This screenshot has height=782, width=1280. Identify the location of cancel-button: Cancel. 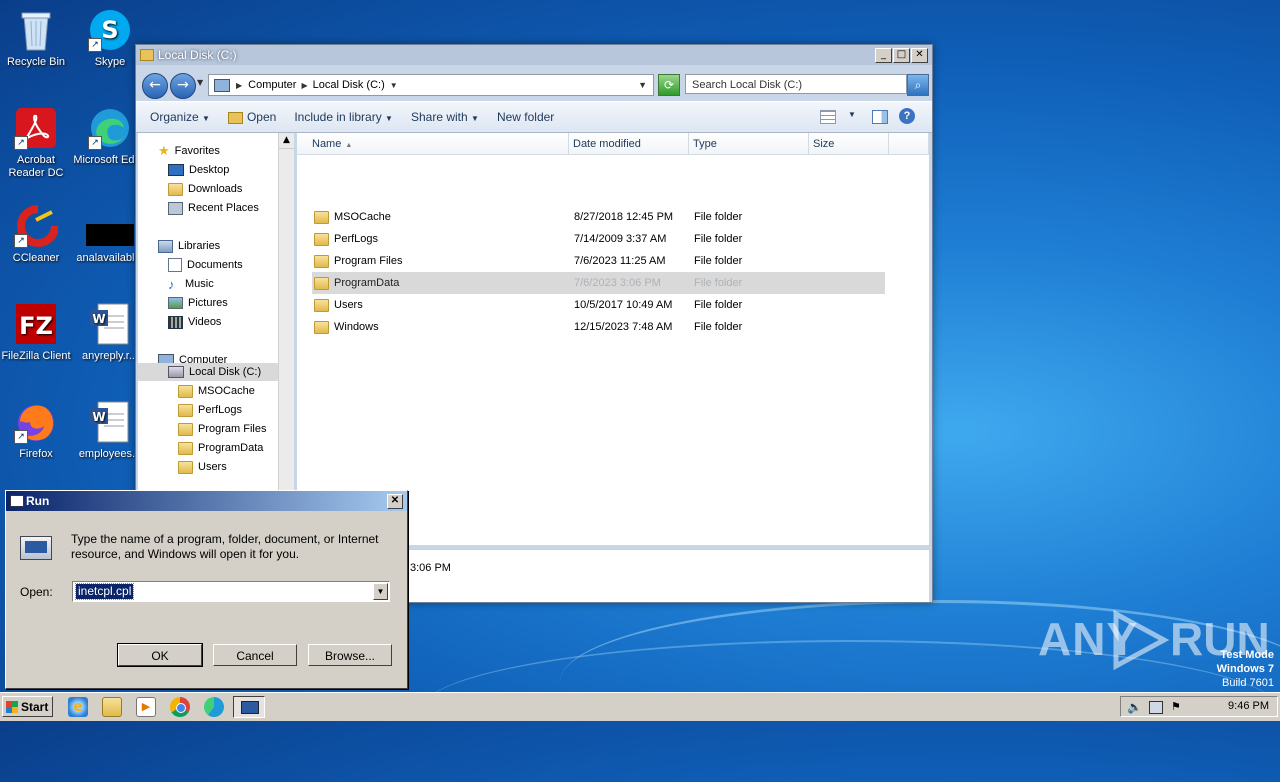
(255, 655).